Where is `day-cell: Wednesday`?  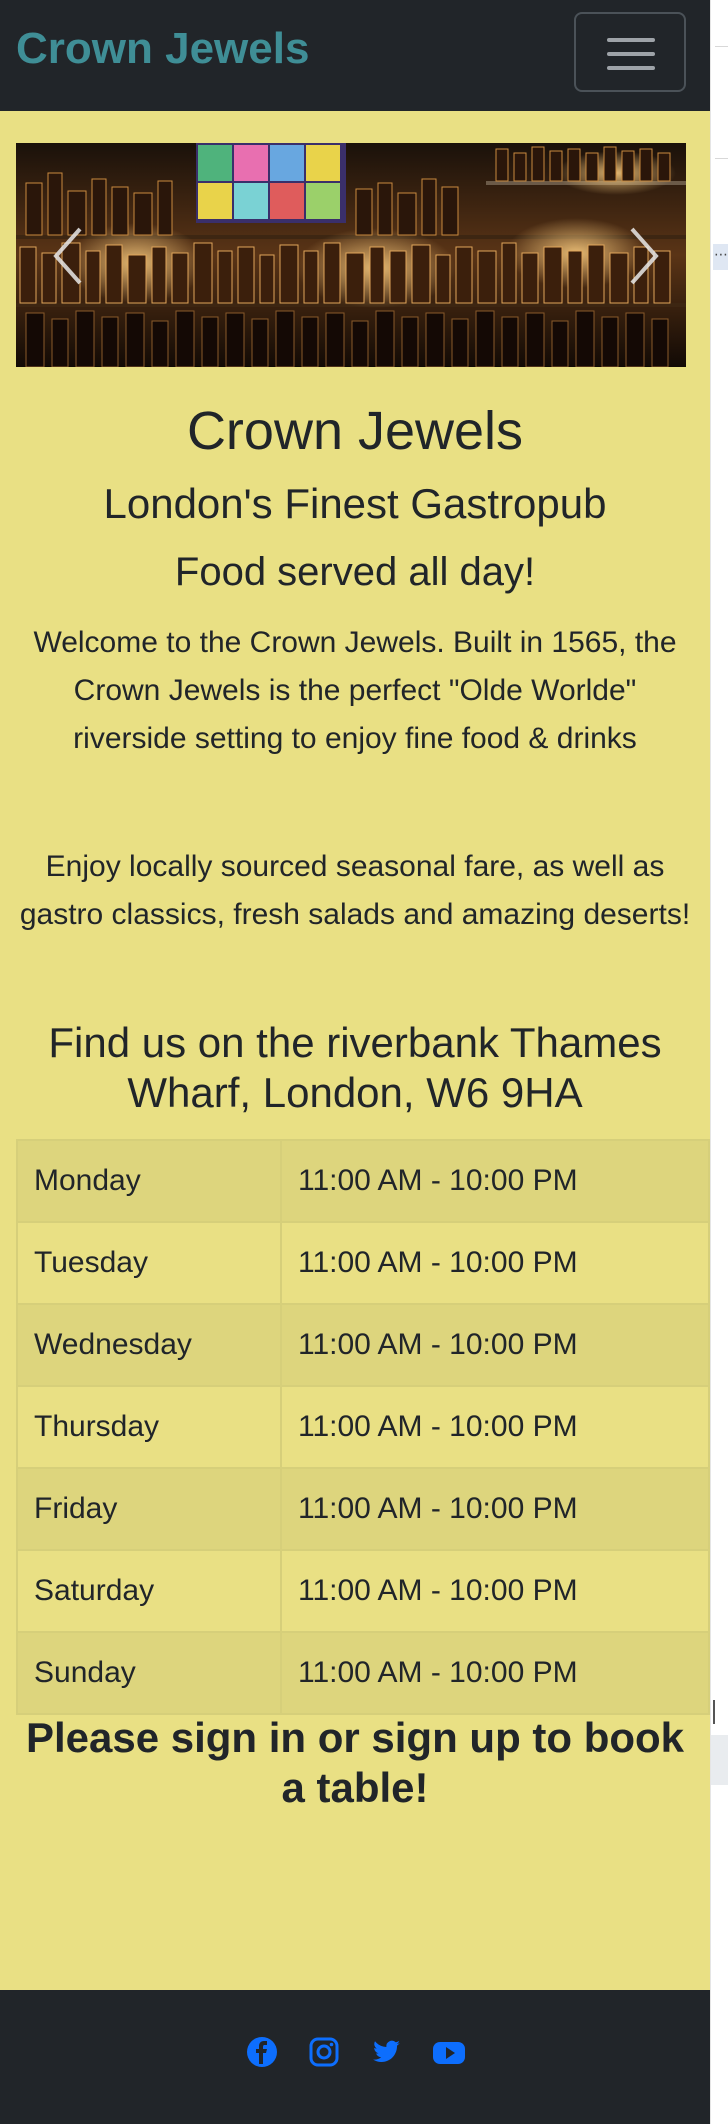
day-cell: Wednesday is located at coordinates (149, 1345).